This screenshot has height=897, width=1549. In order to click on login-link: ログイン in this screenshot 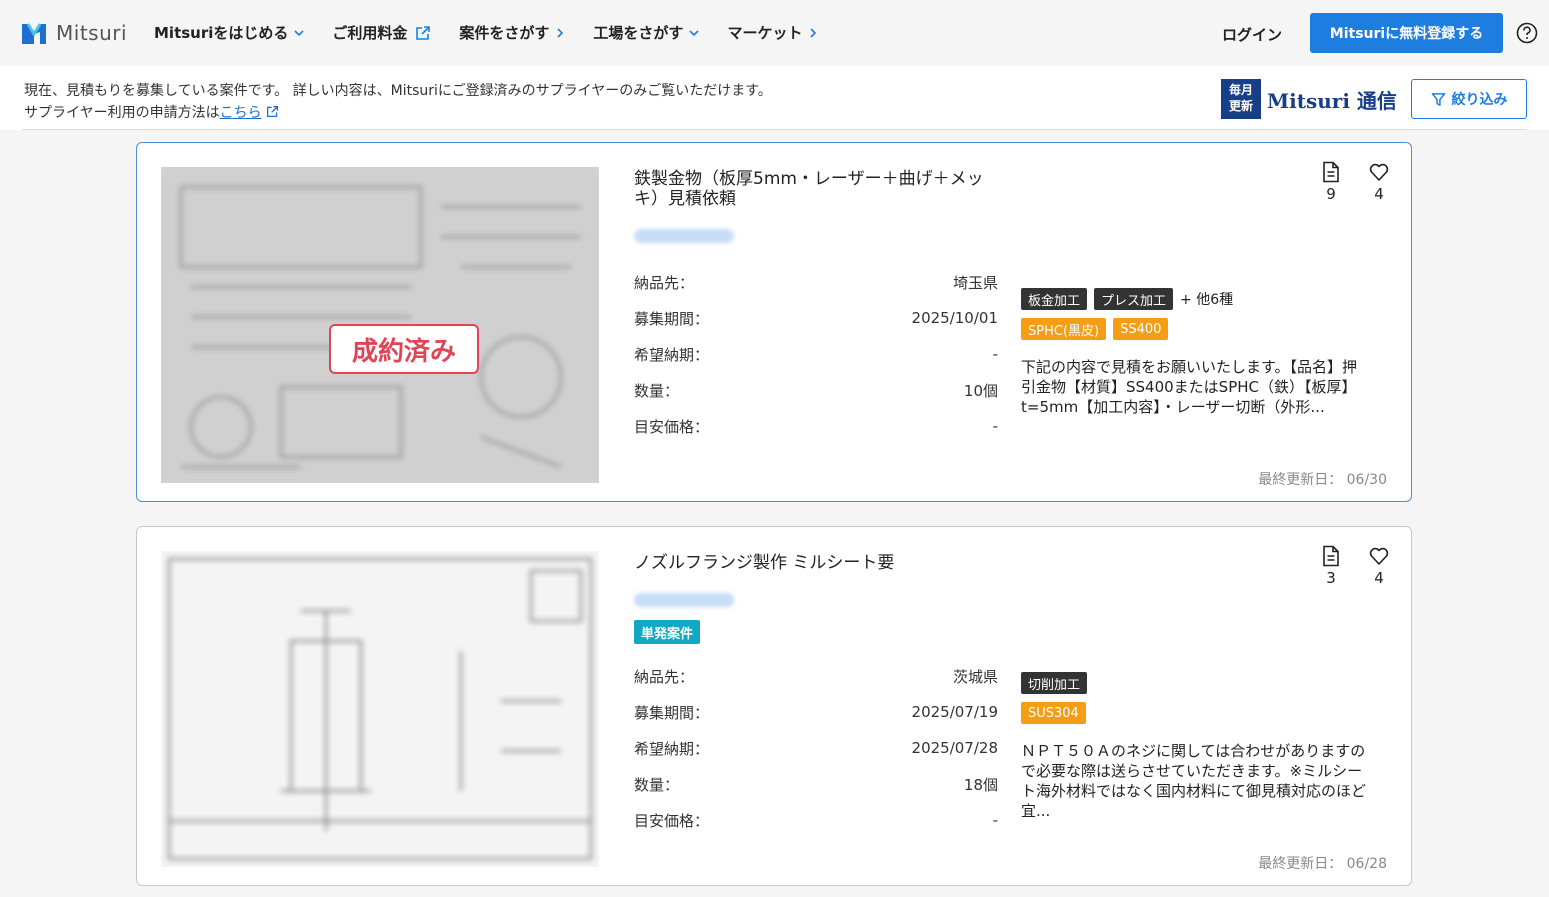, I will do `click(1252, 34)`.